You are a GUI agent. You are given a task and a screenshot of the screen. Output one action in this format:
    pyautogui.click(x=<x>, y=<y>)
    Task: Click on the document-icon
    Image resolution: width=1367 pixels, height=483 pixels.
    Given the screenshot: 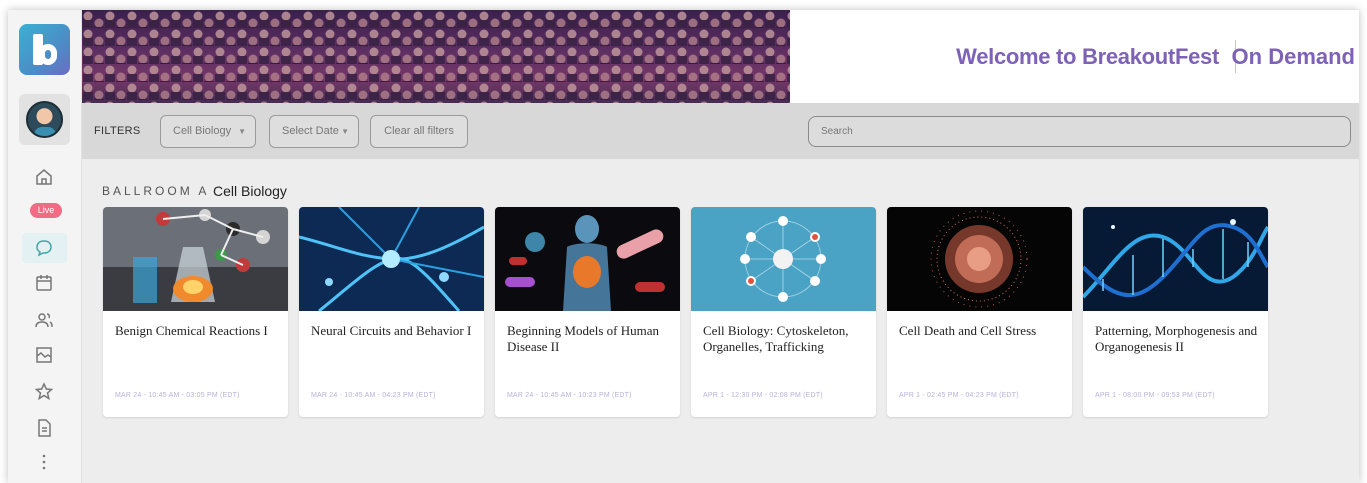 What is the action you would take?
    pyautogui.click(x=44, y=428)
    